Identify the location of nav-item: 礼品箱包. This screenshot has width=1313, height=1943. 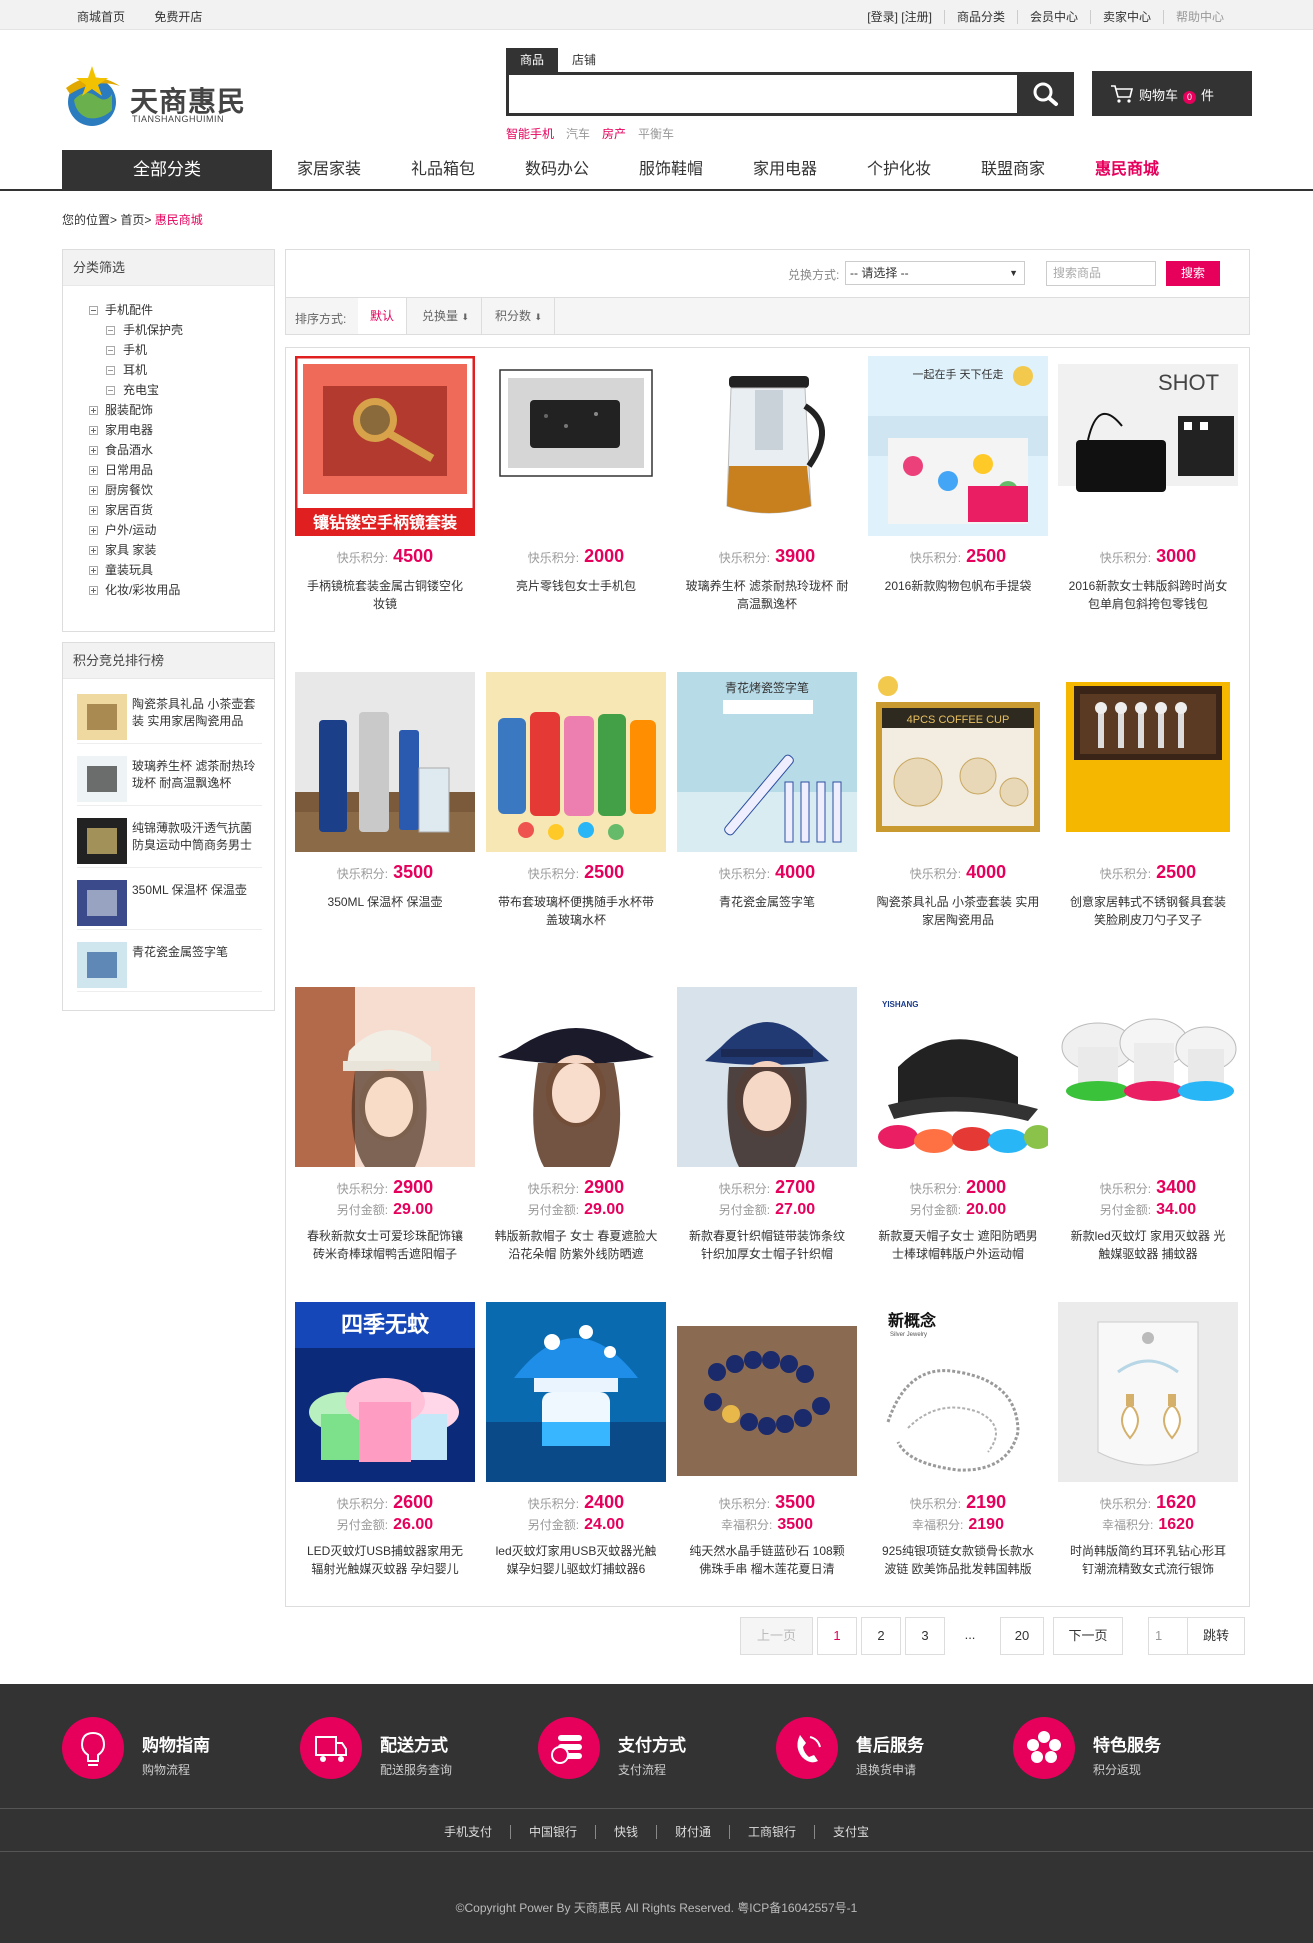
(443, 170).